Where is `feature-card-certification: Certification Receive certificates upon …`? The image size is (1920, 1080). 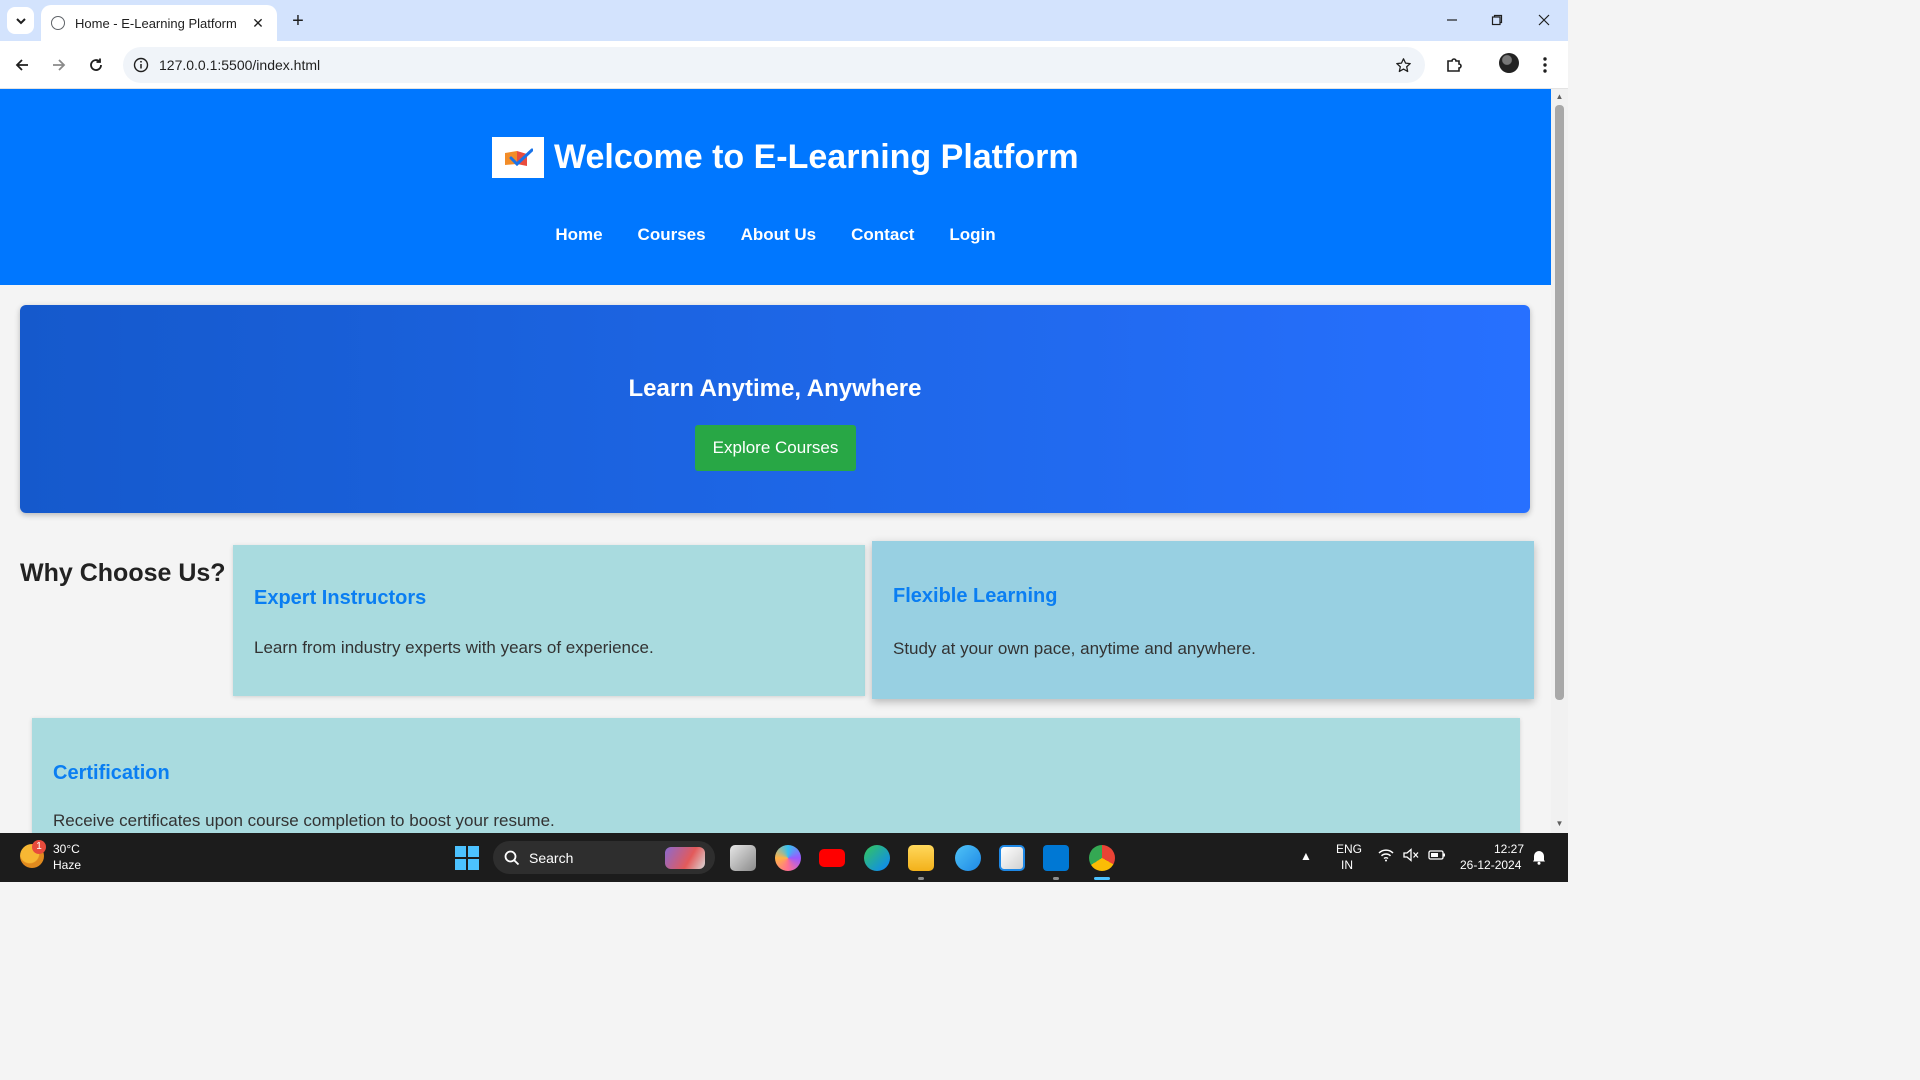
feature-card-certification: Certification Receive certificates upon … is located at coordinates (776, 775).